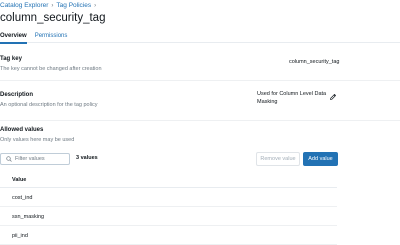 The width and height of the screenshot is (400, 245). What do you see at coordinates (20, 236) in the screenshot?
I see `value-cell: pii_ind` at bounding box center [20, 236].